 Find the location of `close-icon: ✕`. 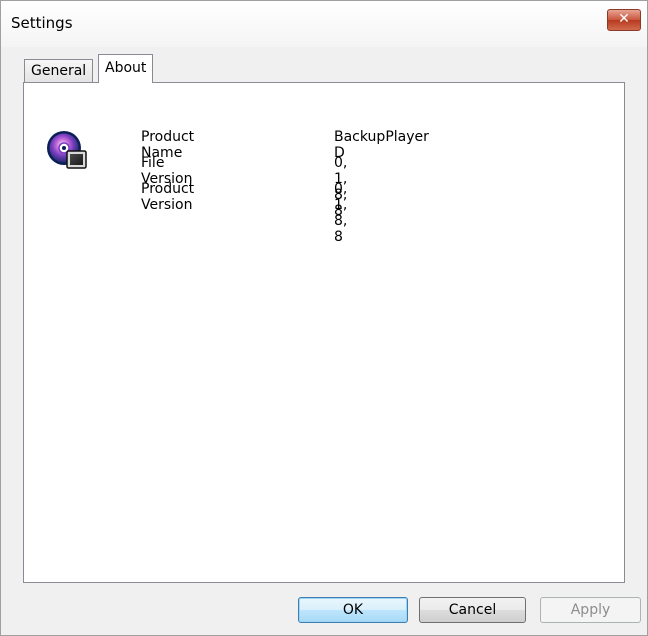

close-icon: ✕ is located at coordinates (624, 19).